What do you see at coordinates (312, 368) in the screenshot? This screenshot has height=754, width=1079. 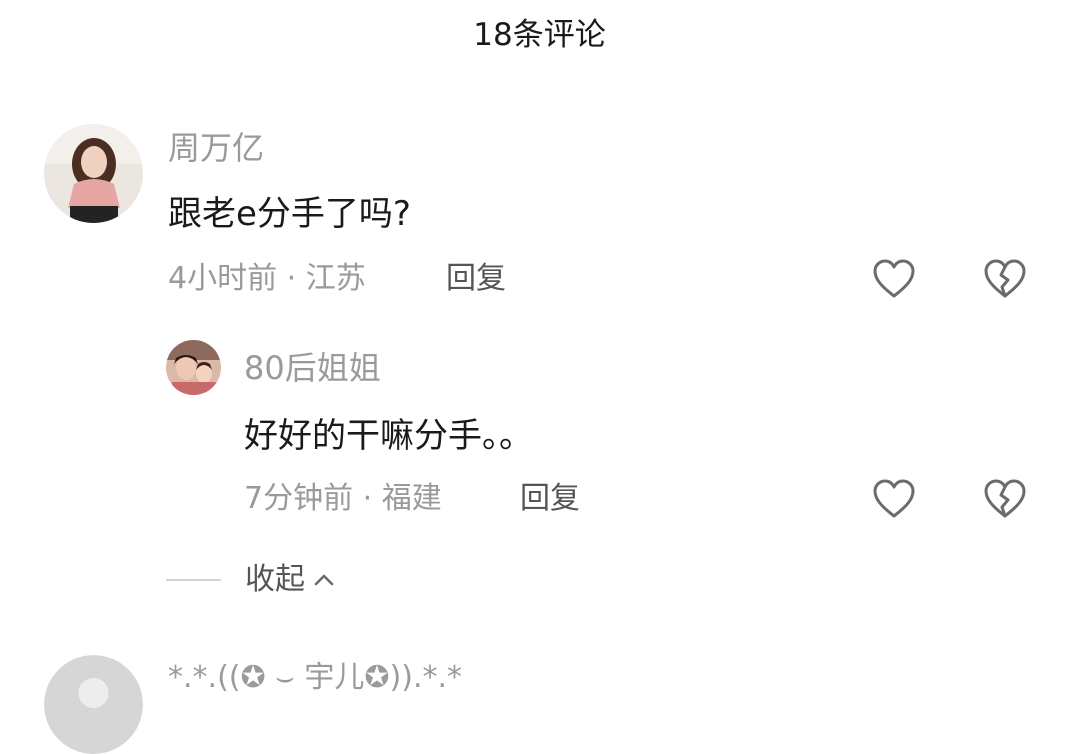 I see `reply-user-name: 80后姐姐` at bounding box center [312, 368].